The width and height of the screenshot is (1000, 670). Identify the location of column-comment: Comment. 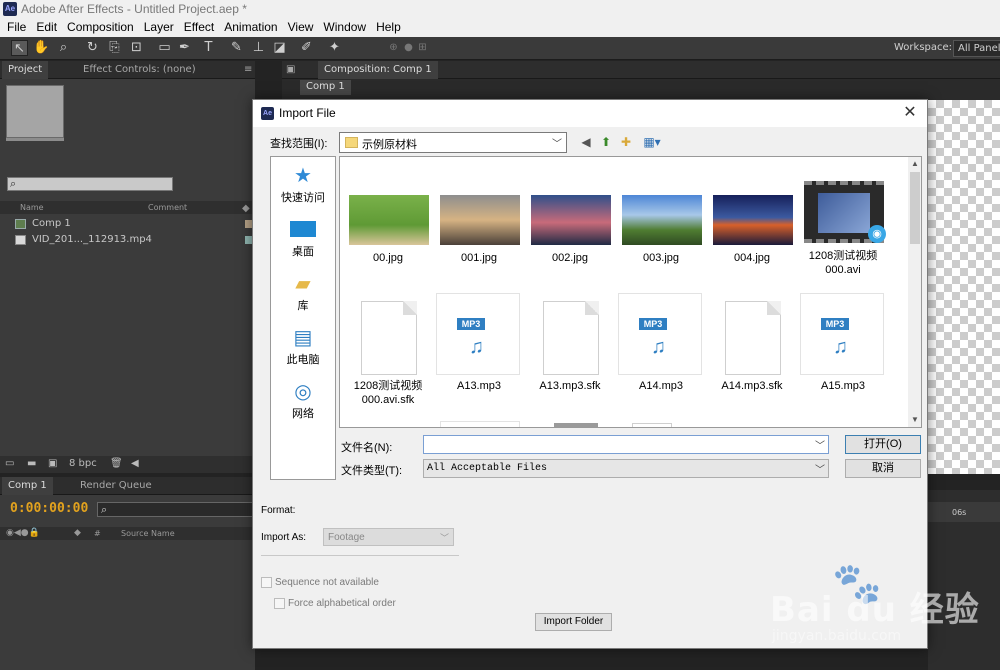
(167, 207).